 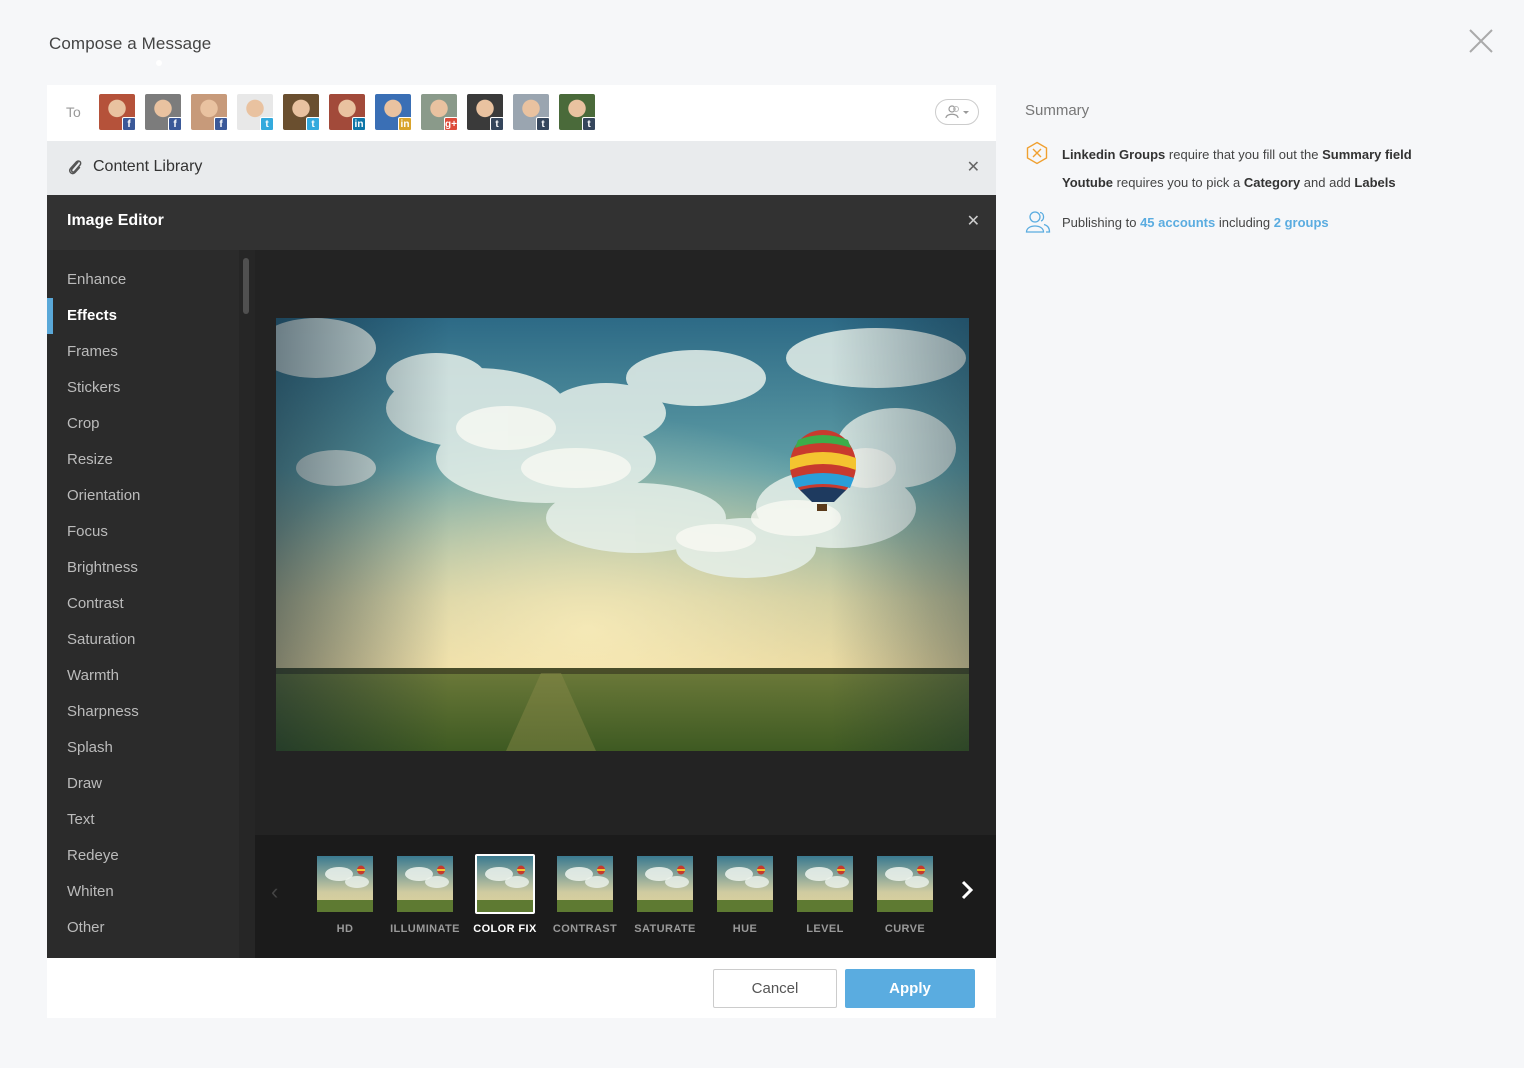 What do you see at coordinates (1037, 153) in the screenshot?
I see `warning-hexagon-icon` at bounding box center [1037, 153].